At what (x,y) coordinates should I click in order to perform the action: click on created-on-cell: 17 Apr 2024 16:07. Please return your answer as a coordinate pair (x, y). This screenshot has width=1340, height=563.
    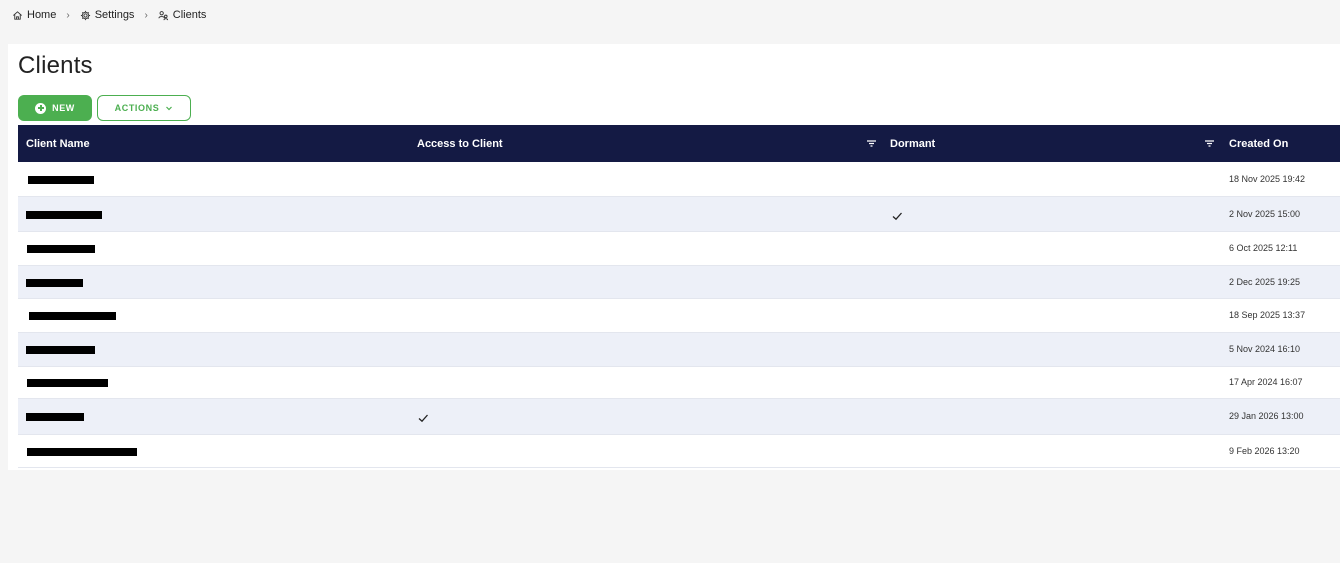
    Looking at the image, I should click on (1266, 382).